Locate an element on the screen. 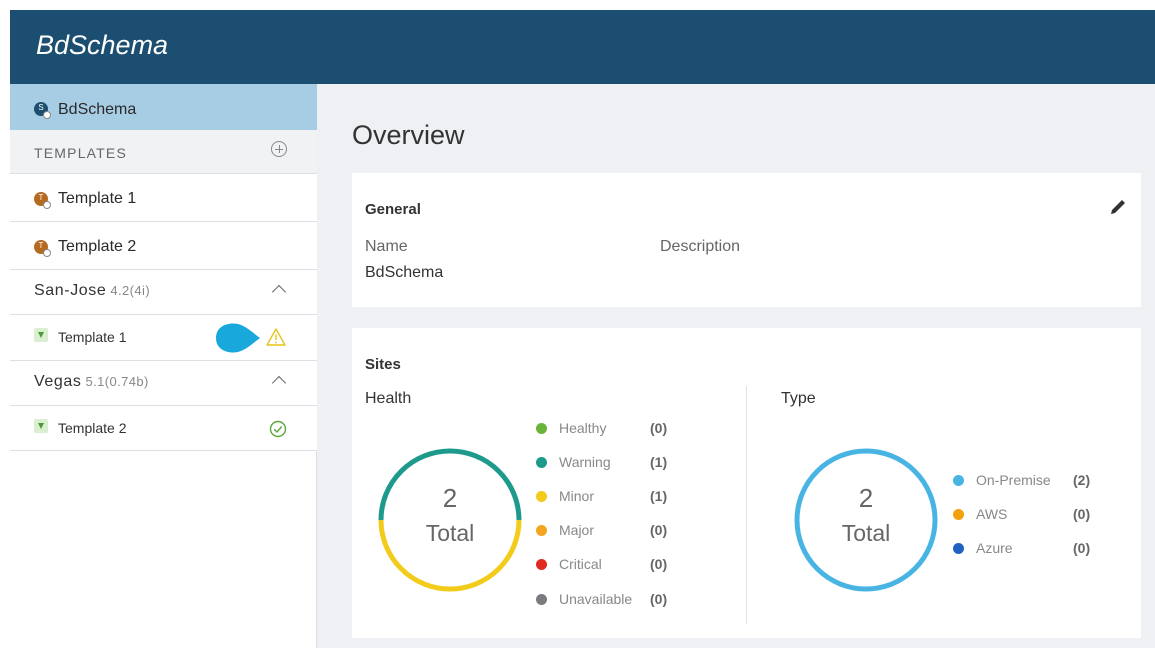  name-value: BdSchema is located at coordinates (404, 272).